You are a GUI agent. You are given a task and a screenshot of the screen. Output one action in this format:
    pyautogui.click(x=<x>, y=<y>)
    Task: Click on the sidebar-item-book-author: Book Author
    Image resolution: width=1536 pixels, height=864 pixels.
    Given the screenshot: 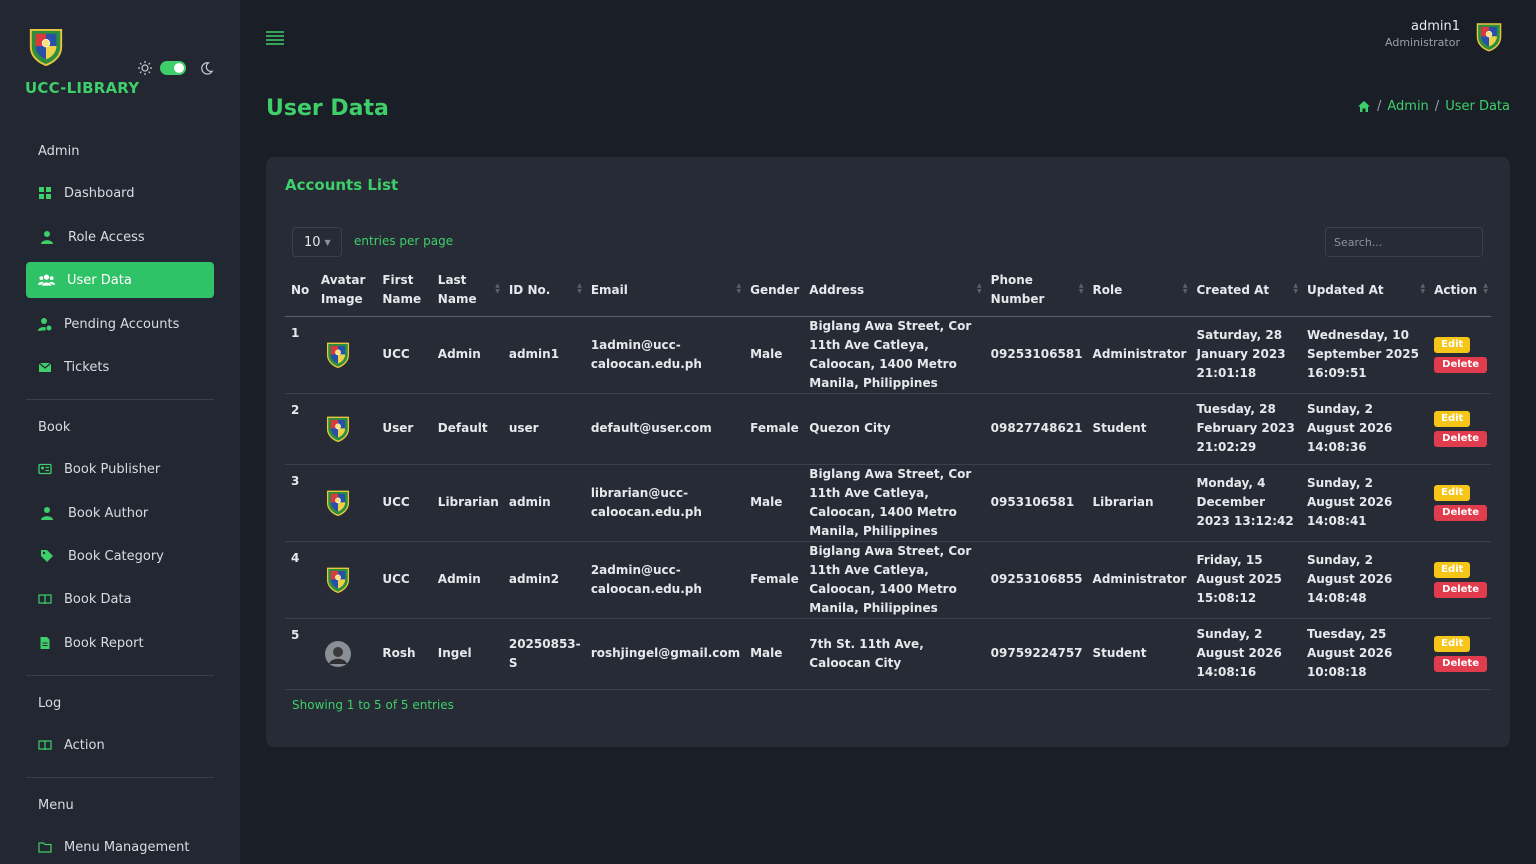 What is the action you would take?
    pyautogui.click(x=120, y=513)
    